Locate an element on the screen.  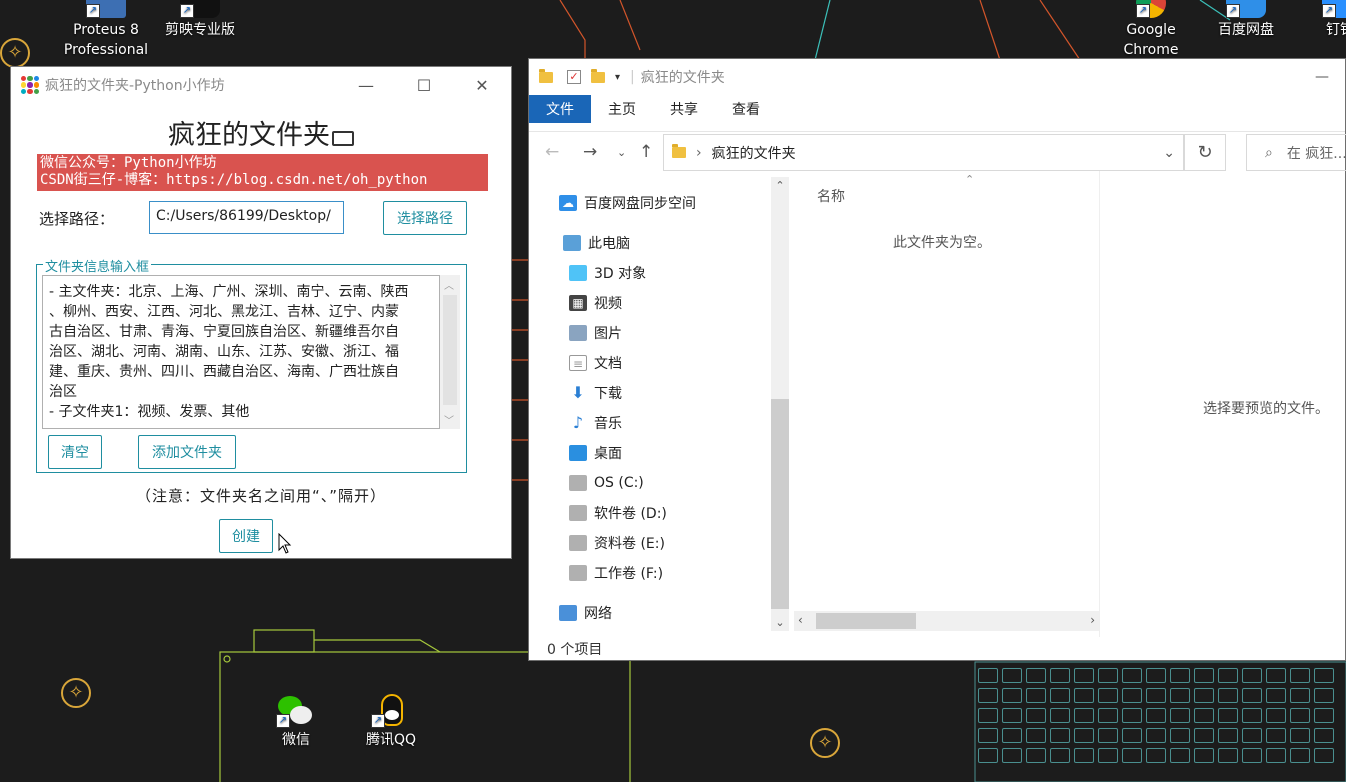
folder-info-legend: 文件夹信息输入框 is located at coordinates (97, 265).